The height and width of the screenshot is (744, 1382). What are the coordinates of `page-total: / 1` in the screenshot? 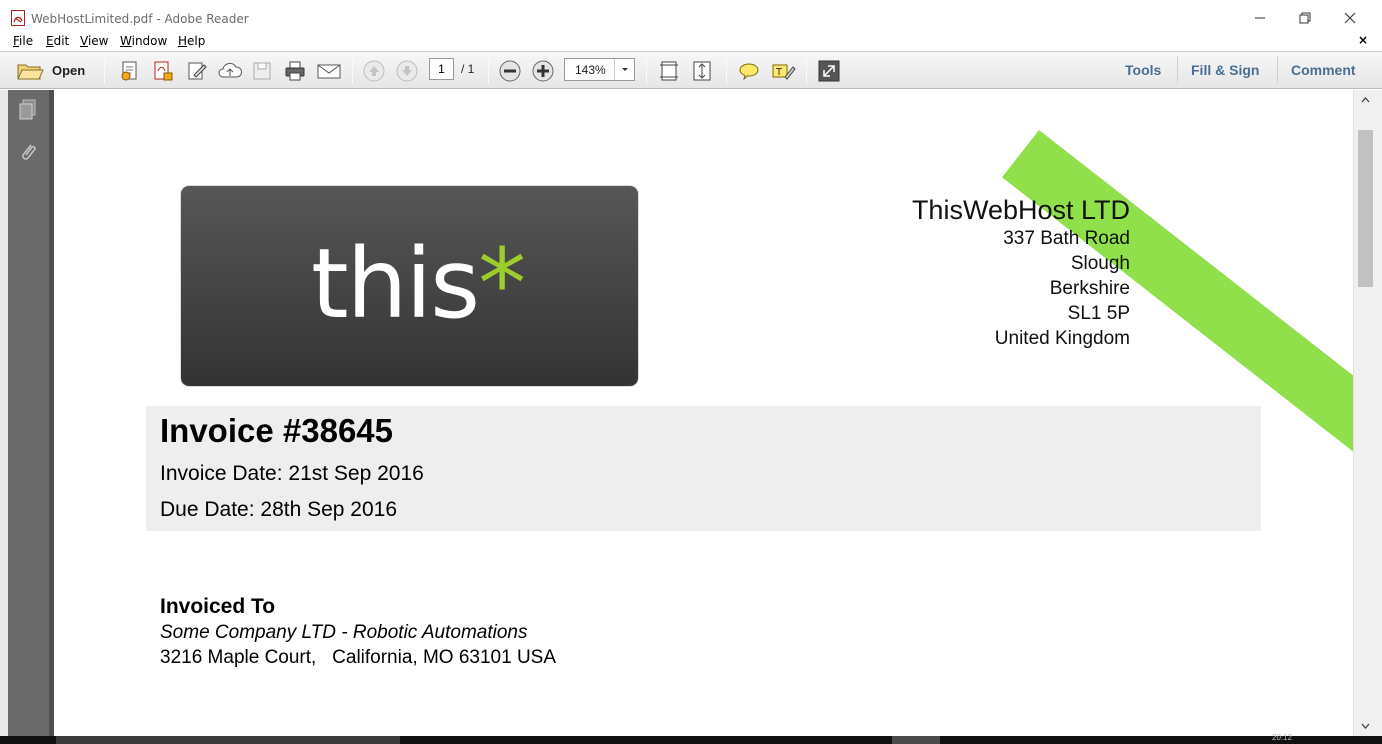 It's located at (468, 69).